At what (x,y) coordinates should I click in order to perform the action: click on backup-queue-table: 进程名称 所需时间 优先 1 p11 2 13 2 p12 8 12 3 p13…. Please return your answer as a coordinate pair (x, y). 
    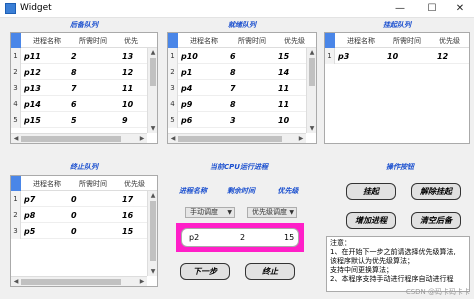
    Looking at the image, I should click on (84, 88).